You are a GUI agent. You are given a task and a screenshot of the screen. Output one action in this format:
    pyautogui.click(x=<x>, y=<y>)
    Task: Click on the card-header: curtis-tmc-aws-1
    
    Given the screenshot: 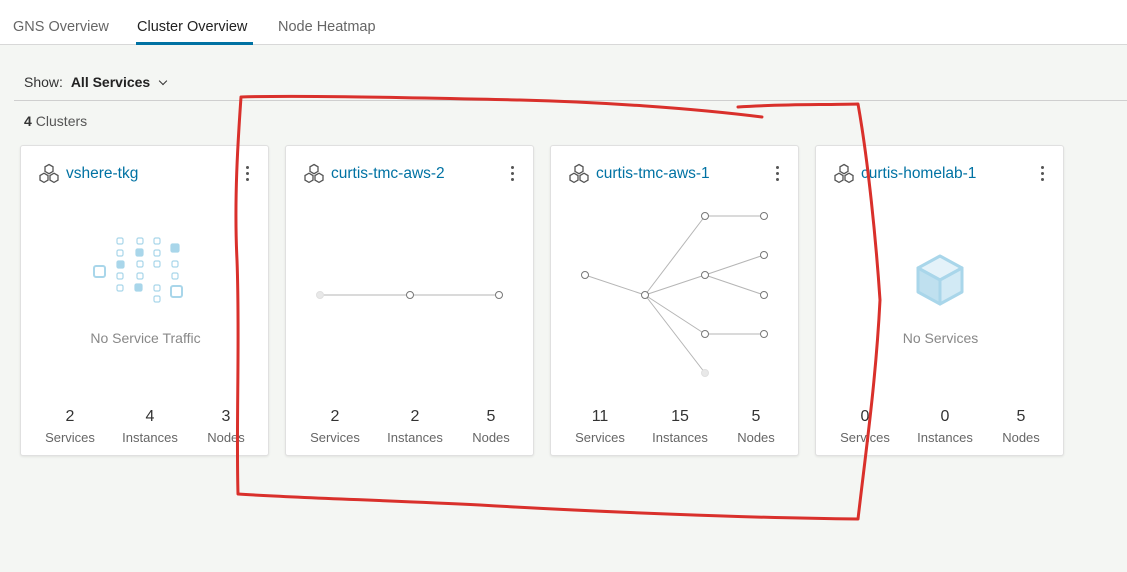 What is the action you would take?
    pyautogui.click(x=638, y=174)
    